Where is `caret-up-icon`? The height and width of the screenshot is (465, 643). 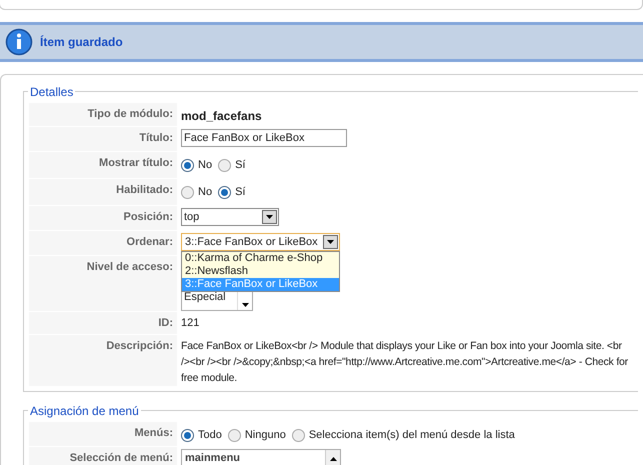
caret-up-icon is located at coordinates (333, 459).